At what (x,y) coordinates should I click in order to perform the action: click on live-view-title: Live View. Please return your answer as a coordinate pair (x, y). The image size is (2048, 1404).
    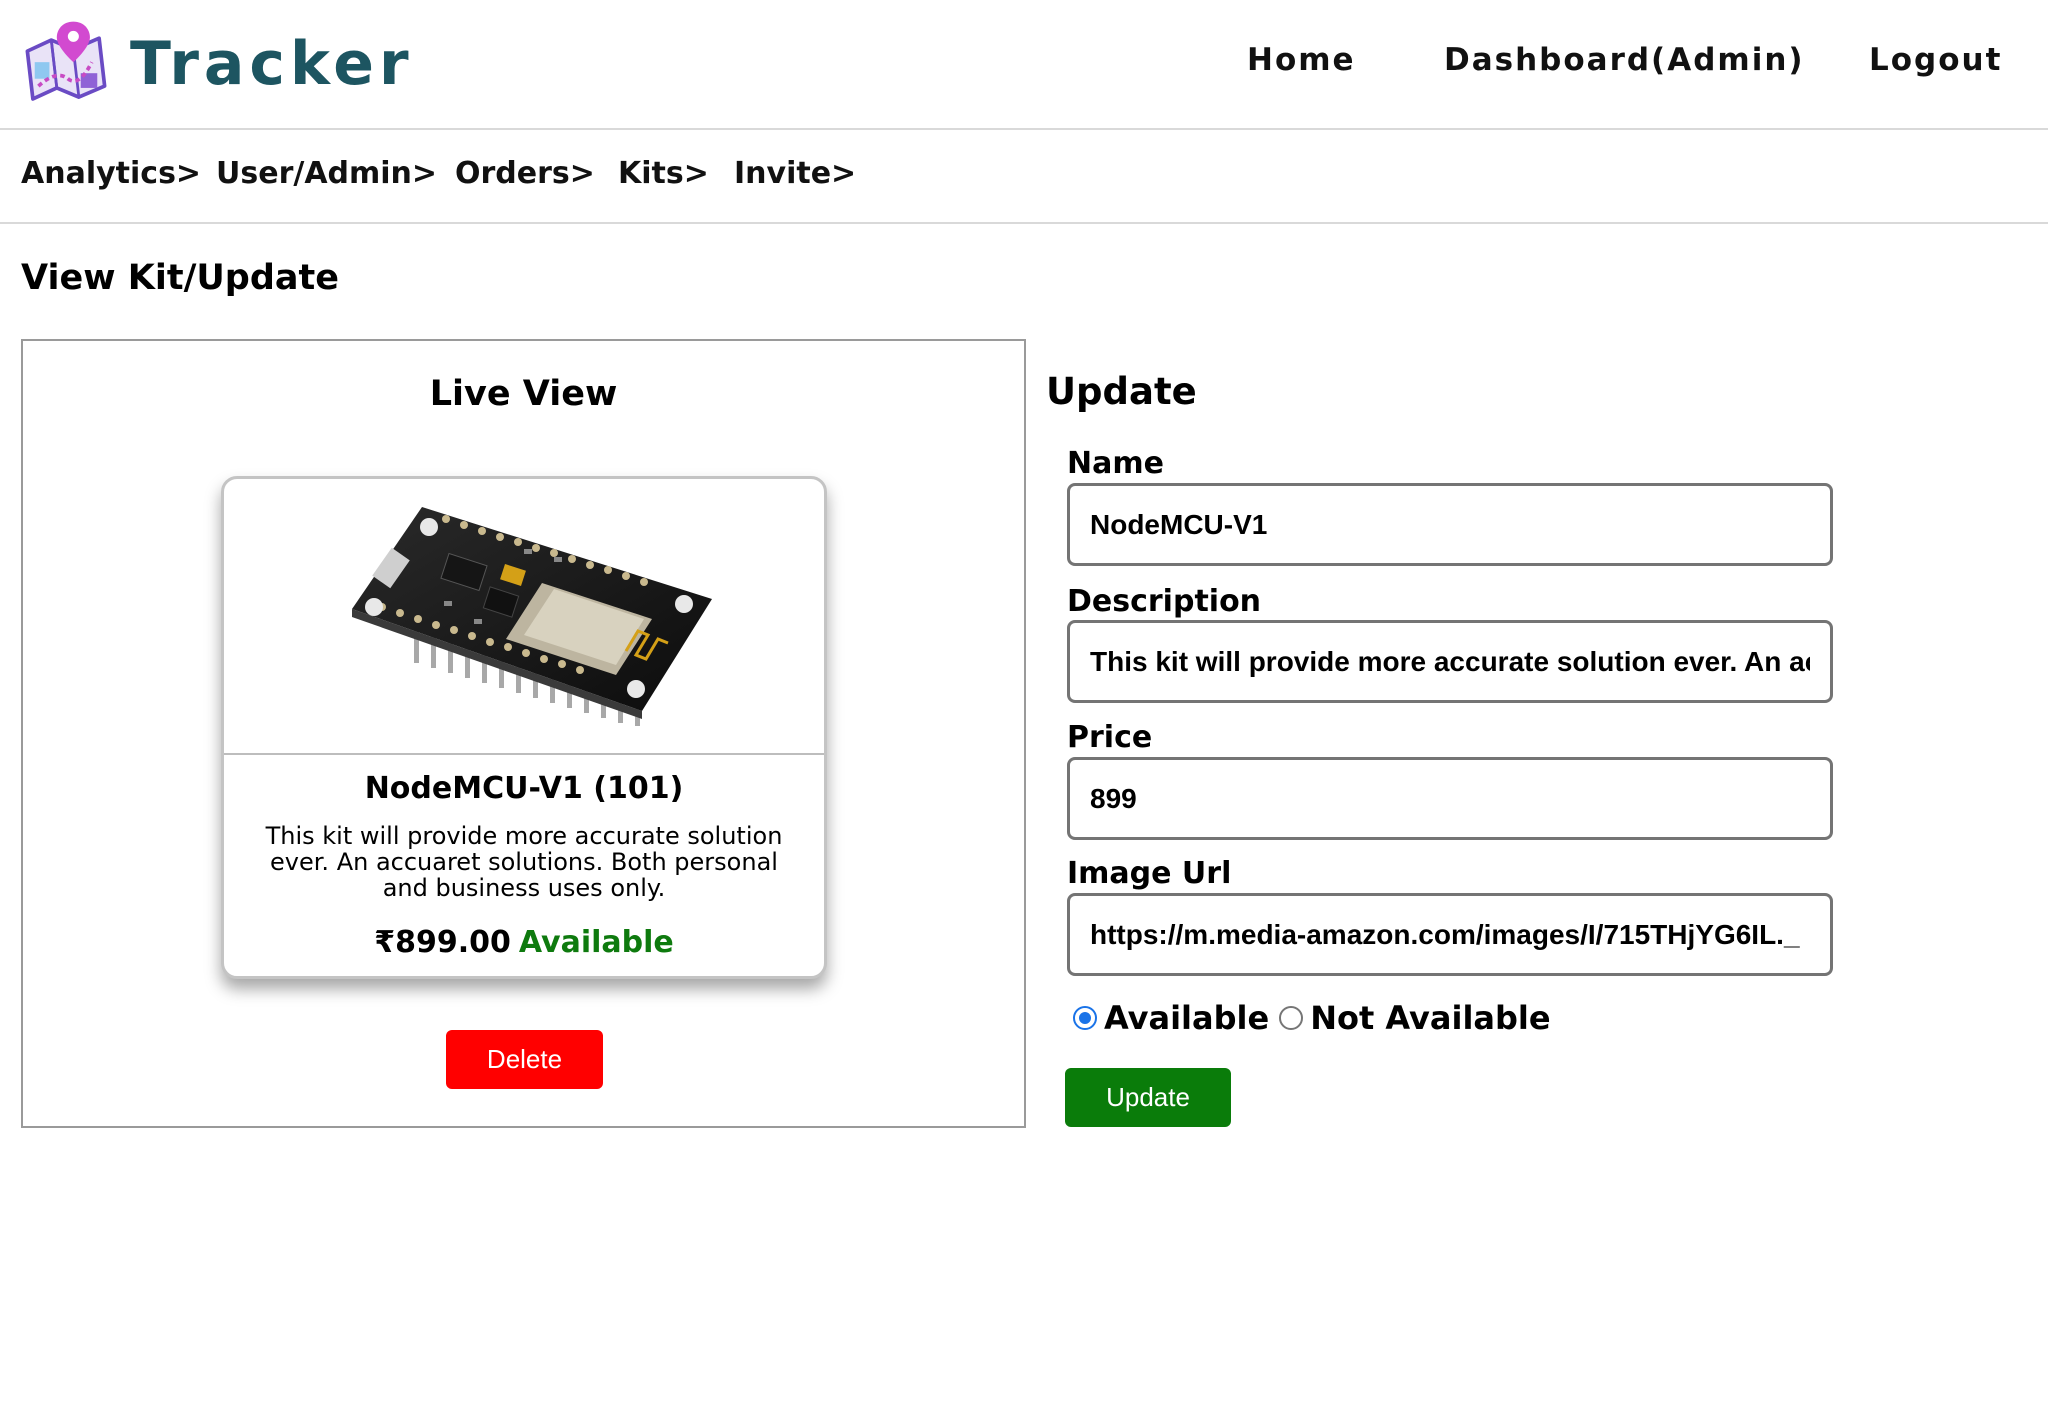
    Looking at the image, I should click on (523, 394).